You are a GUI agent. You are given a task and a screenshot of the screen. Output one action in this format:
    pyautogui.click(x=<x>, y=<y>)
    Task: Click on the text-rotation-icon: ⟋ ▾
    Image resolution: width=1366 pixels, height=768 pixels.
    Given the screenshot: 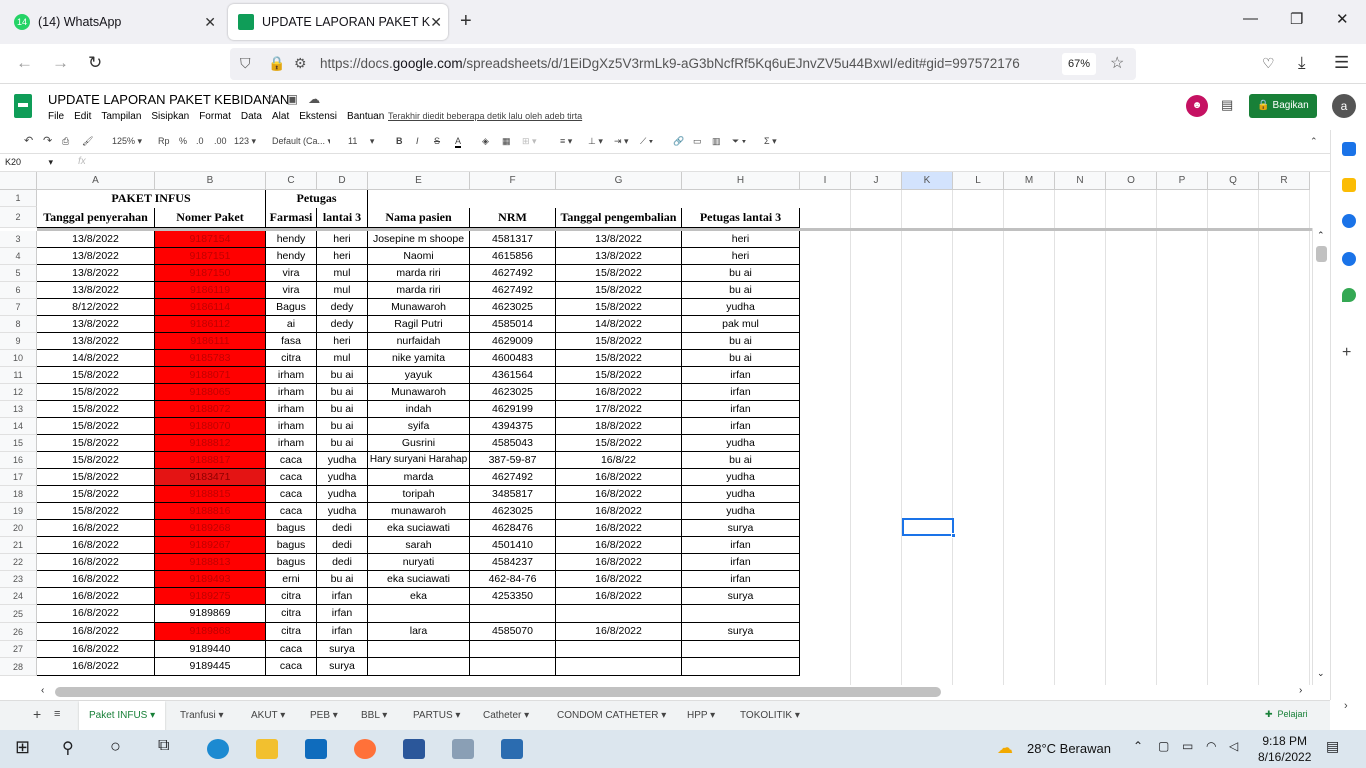 What is the action you would take?
    pyautogui.click(x=646, y=141)
    